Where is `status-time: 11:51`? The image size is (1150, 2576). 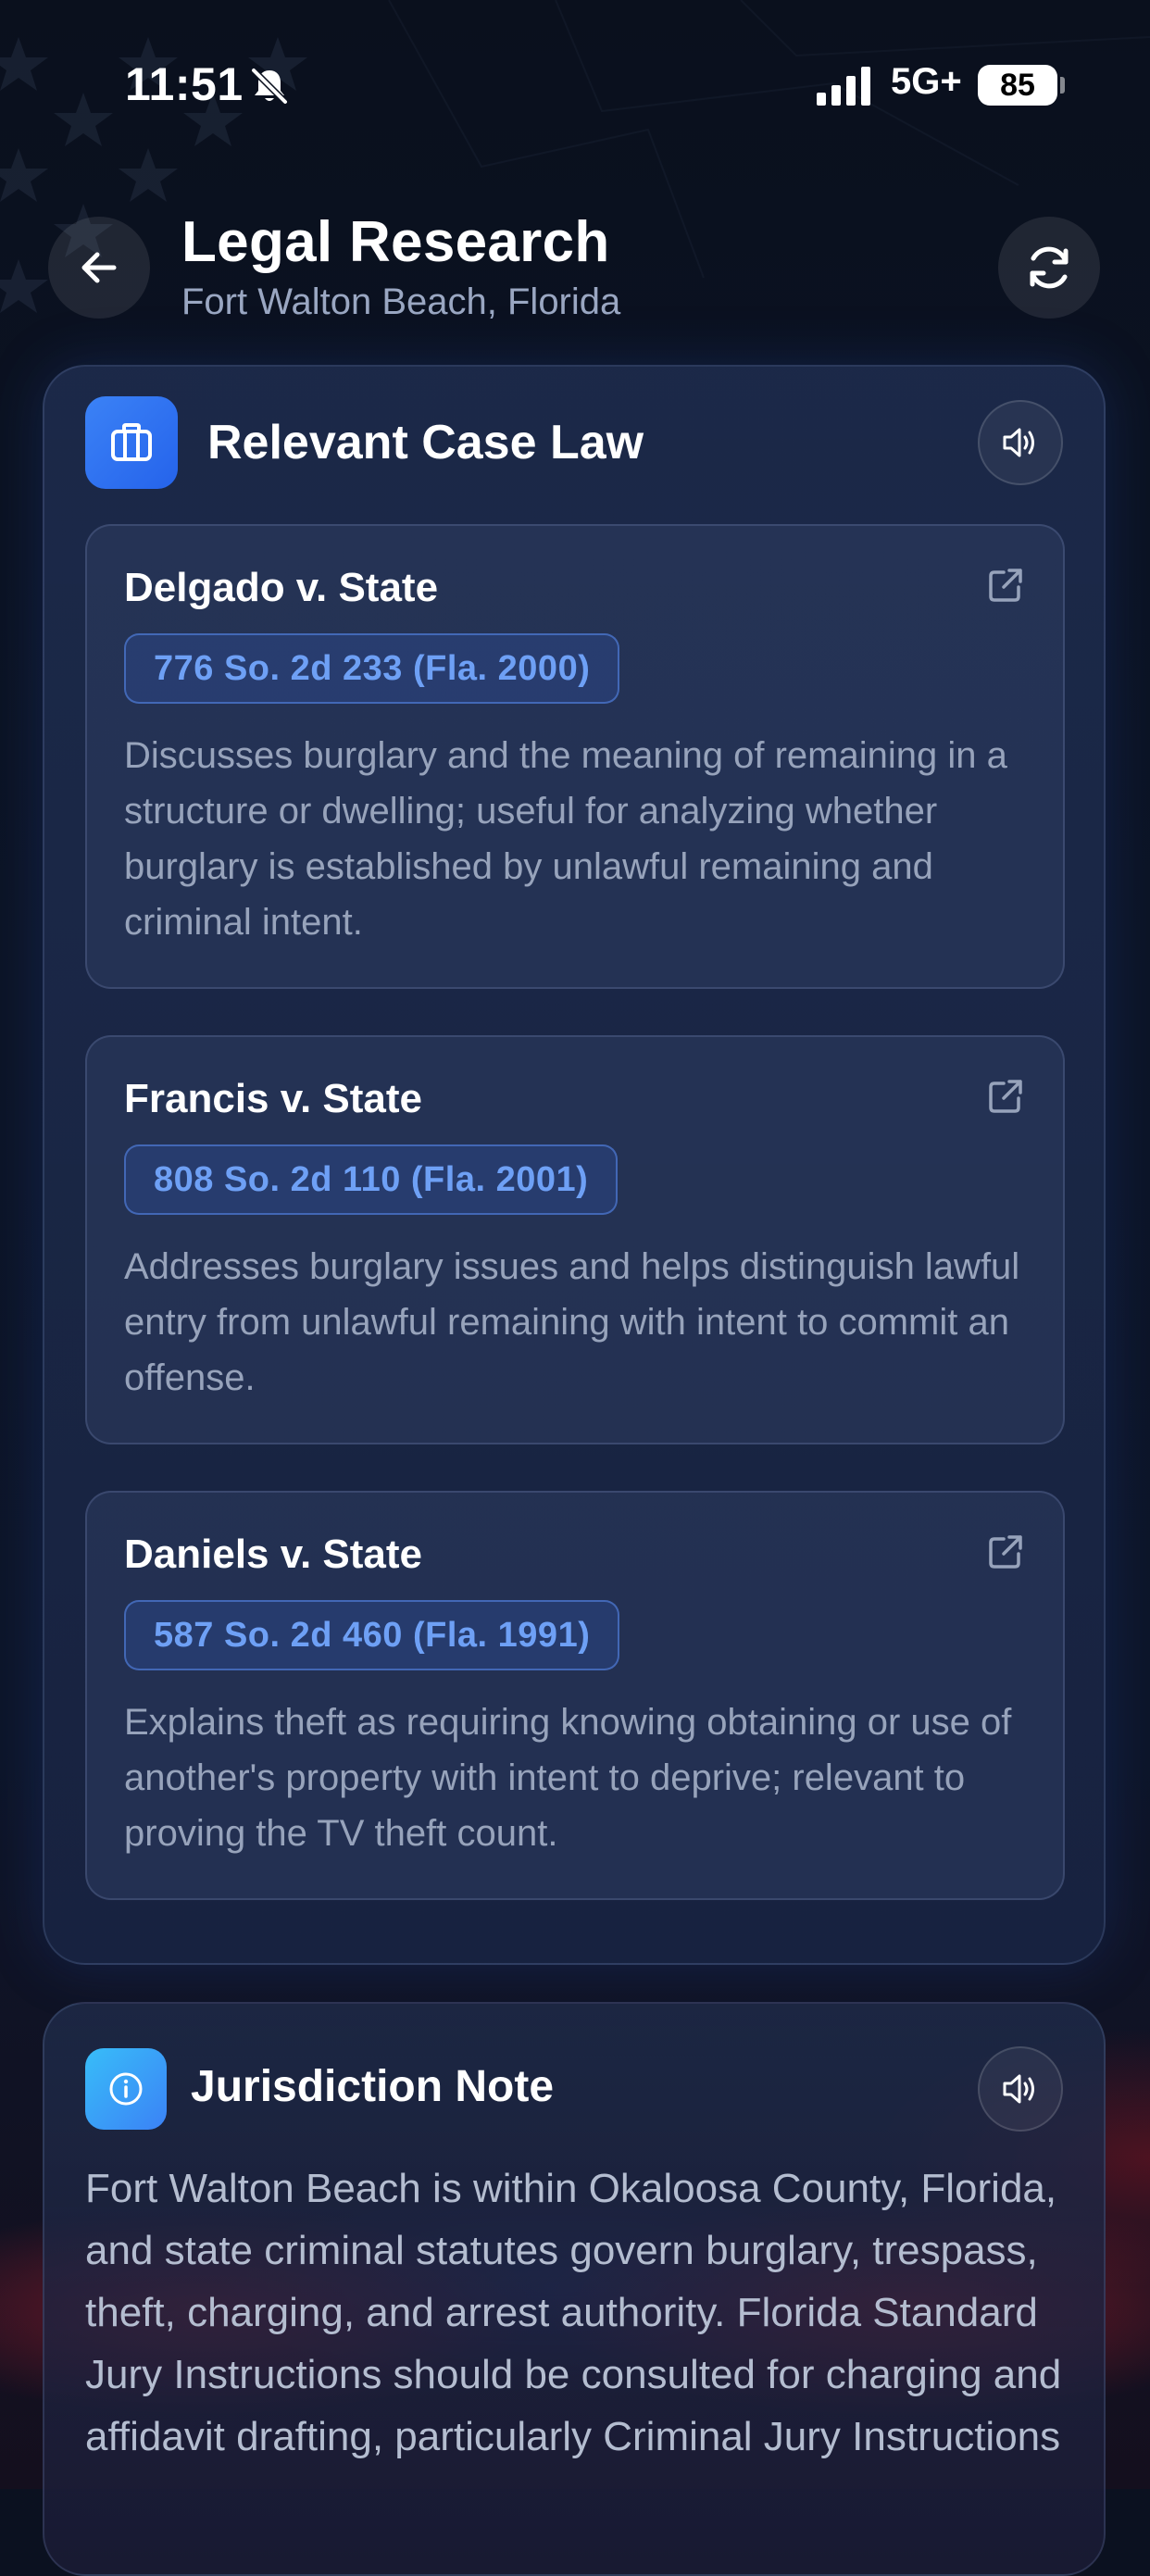 status-time: 11:51 is located at coordinates (185, 84).